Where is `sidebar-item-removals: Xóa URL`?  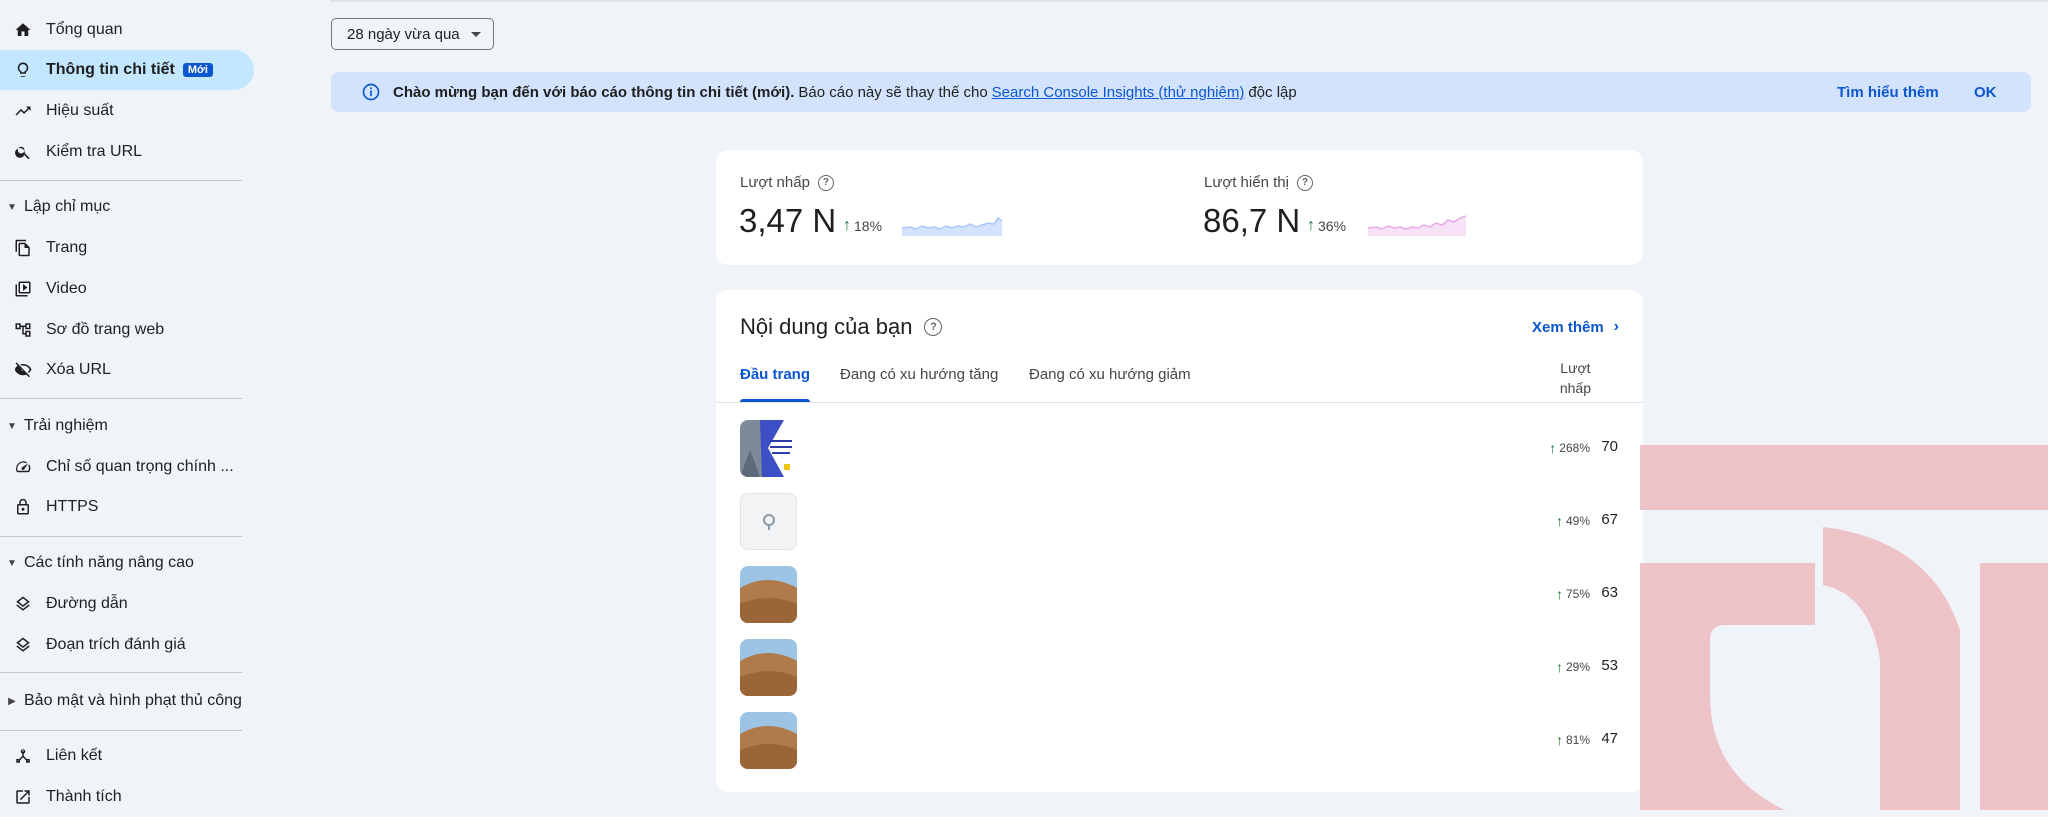
sidebar-item-removals: Xóa URL is located at coordinates (55, 370).